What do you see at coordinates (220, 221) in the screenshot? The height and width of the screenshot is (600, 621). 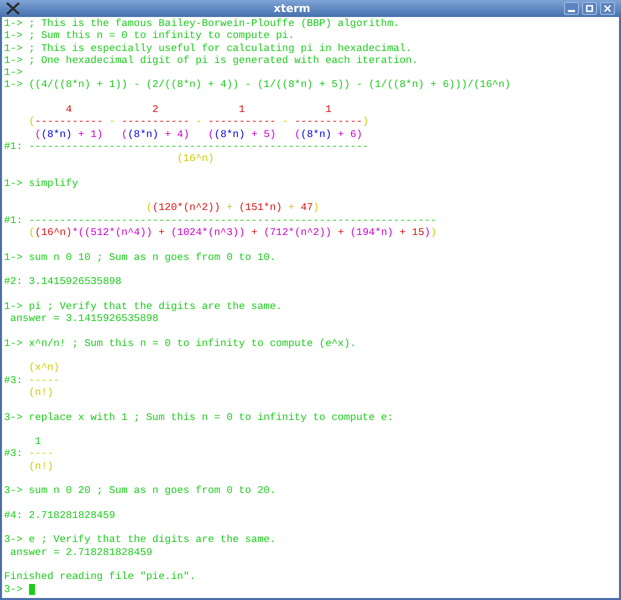 I see `terminal-line: #1: ------------------------------------------------------------------` at bounding box center [220, 221].